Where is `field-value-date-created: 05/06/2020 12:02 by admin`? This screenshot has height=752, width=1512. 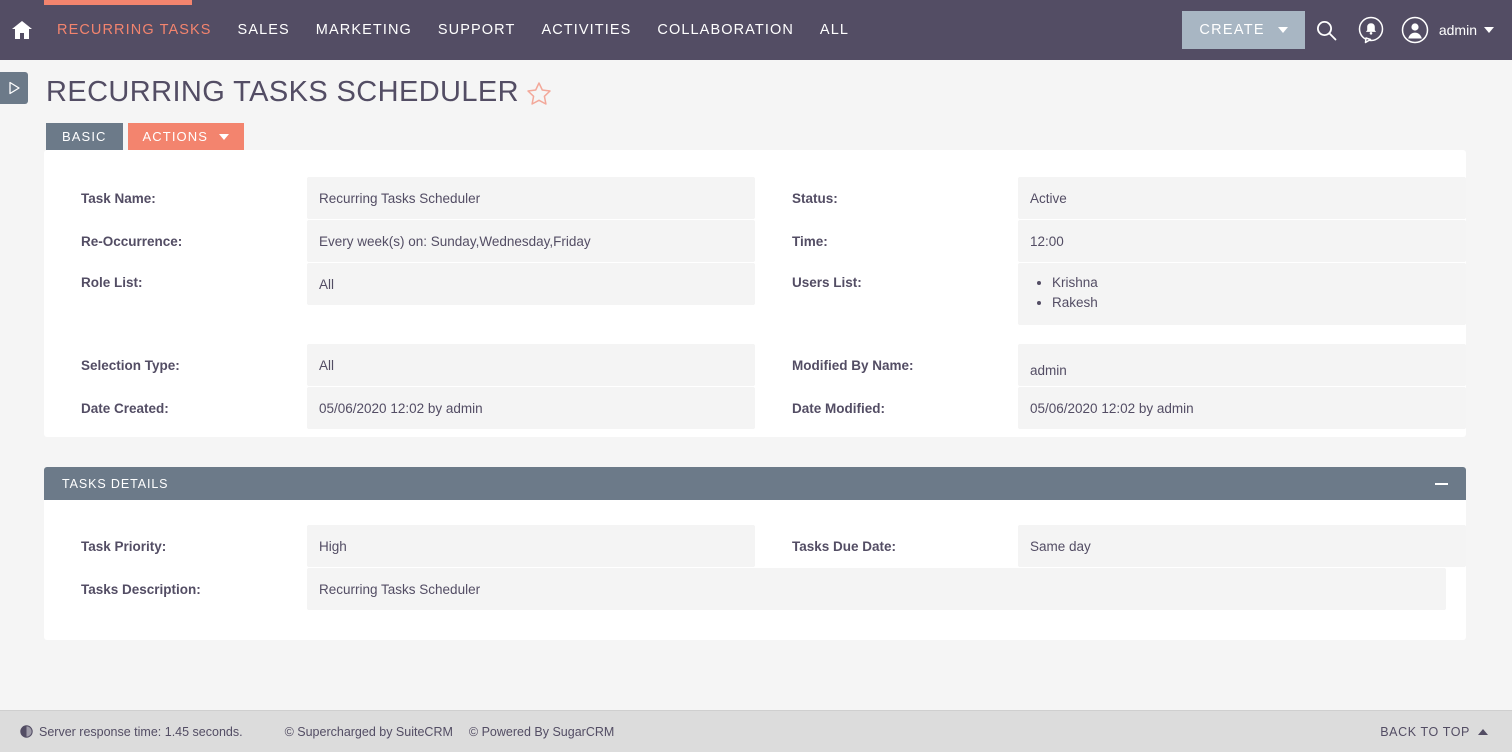
field-value-date-created: 05/06/2020 12:02 by admin is located at coordinates (531, 408).